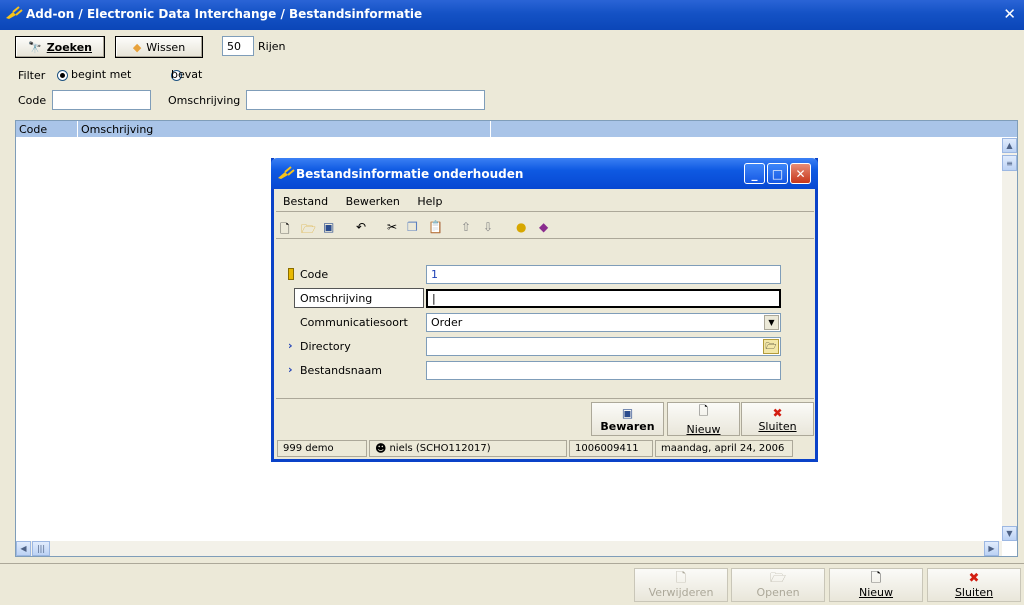  Describe the element at coordinates (545, 211) in the screenshot. I see `menu-divider` at that location.